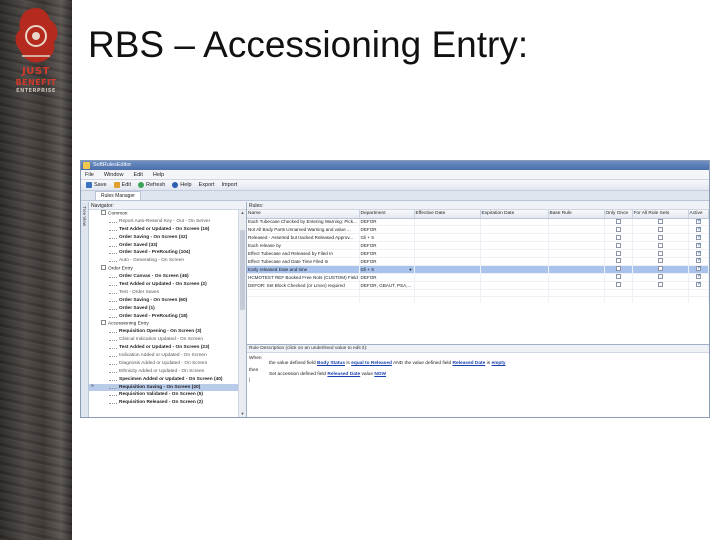  I want to click on column-header: For All Rule Sets, so click(660, 214).